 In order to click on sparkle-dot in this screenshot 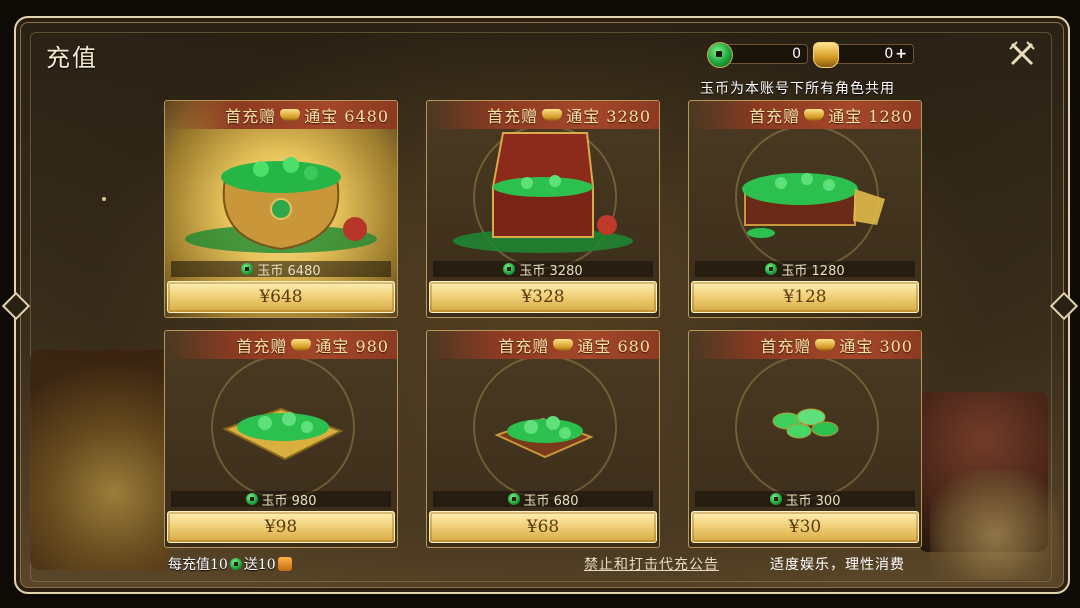, I will do `click(104, 199)`.